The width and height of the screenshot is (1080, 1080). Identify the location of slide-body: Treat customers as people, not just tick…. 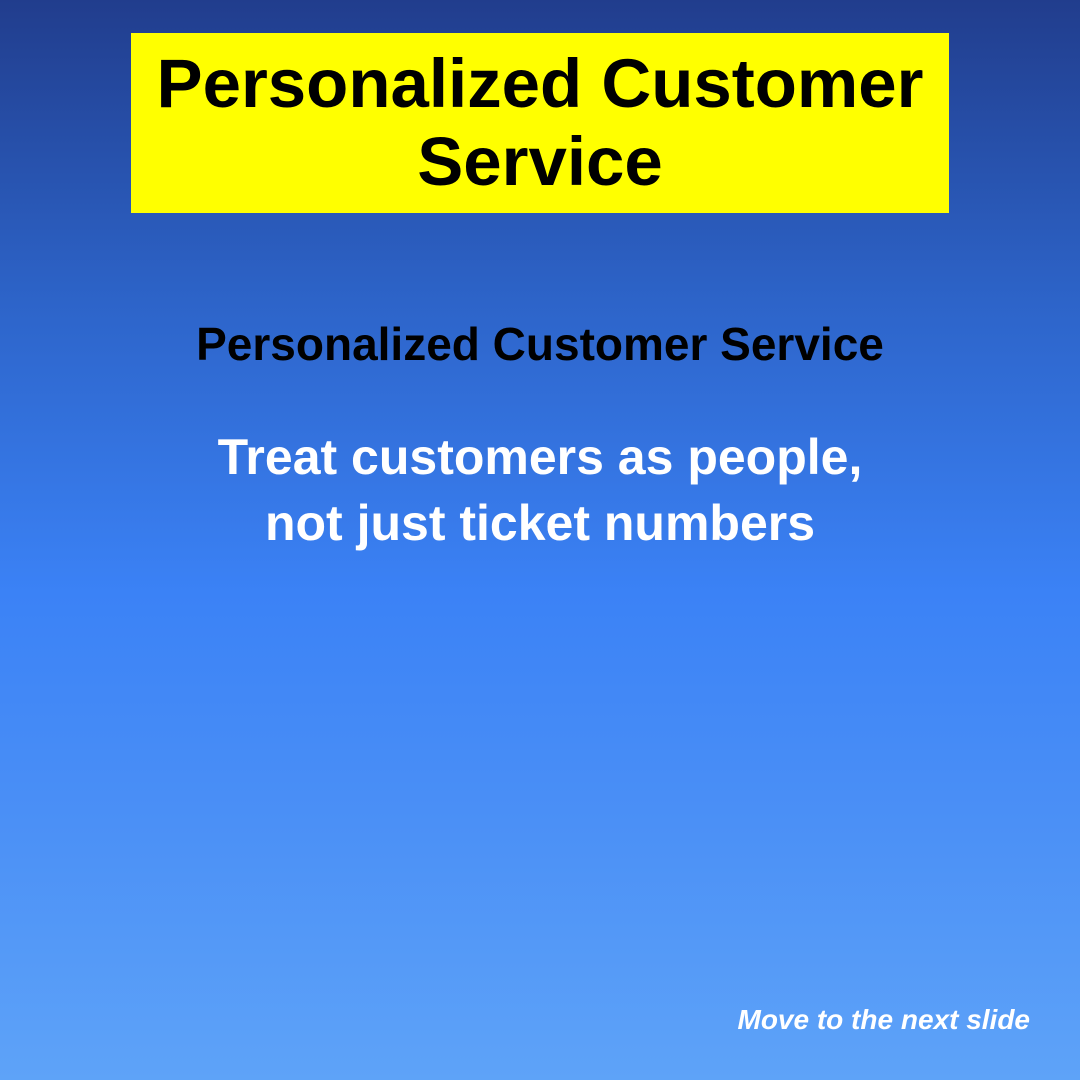
(540, 490).